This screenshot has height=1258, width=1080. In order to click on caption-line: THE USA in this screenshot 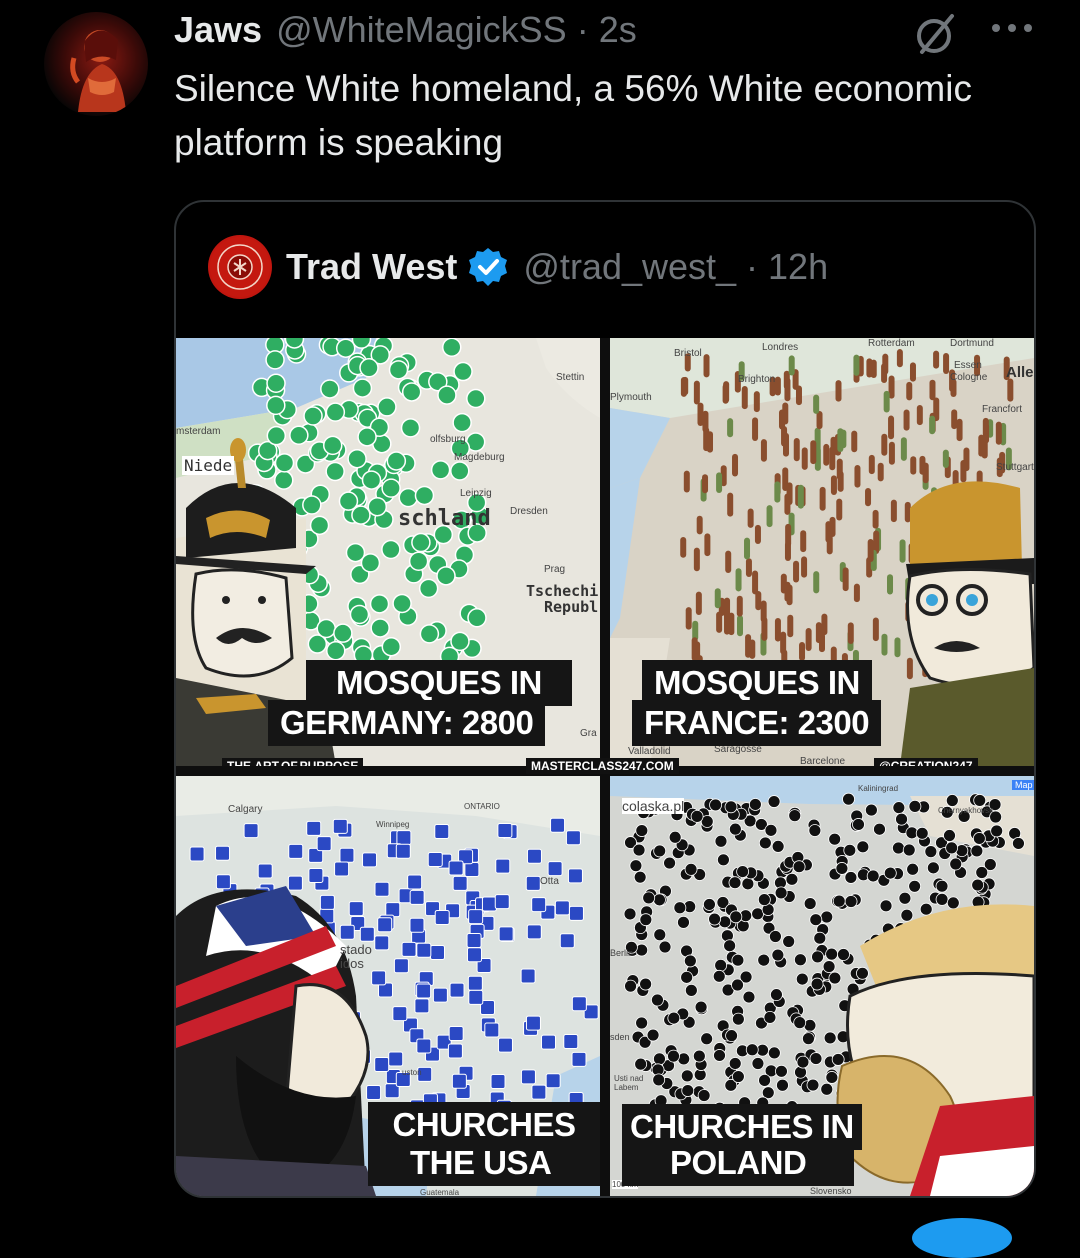, I will do `click(481, 1163)`.